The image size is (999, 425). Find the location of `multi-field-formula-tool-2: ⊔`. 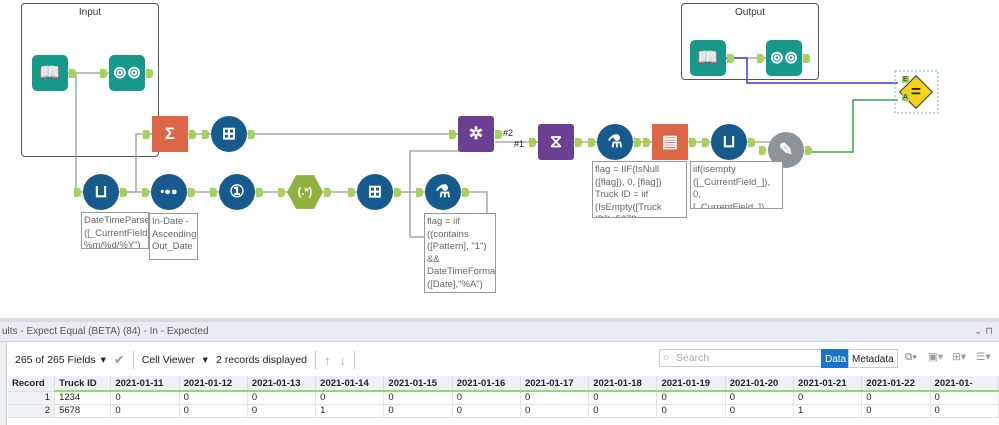

multi-field-formula-tool-2: ⊔ is located at coordinates (101, 192).